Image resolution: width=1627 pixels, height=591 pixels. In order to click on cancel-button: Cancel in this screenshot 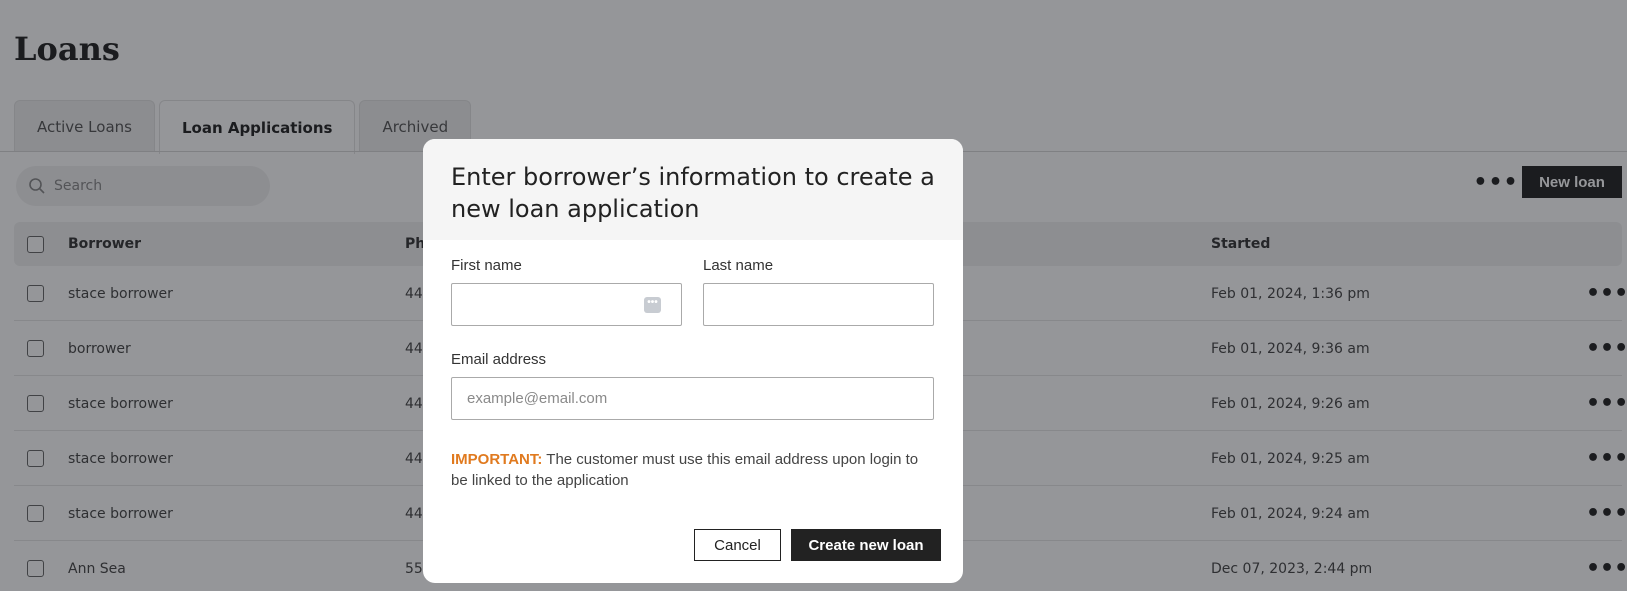, I will do `click(737, 545)`.